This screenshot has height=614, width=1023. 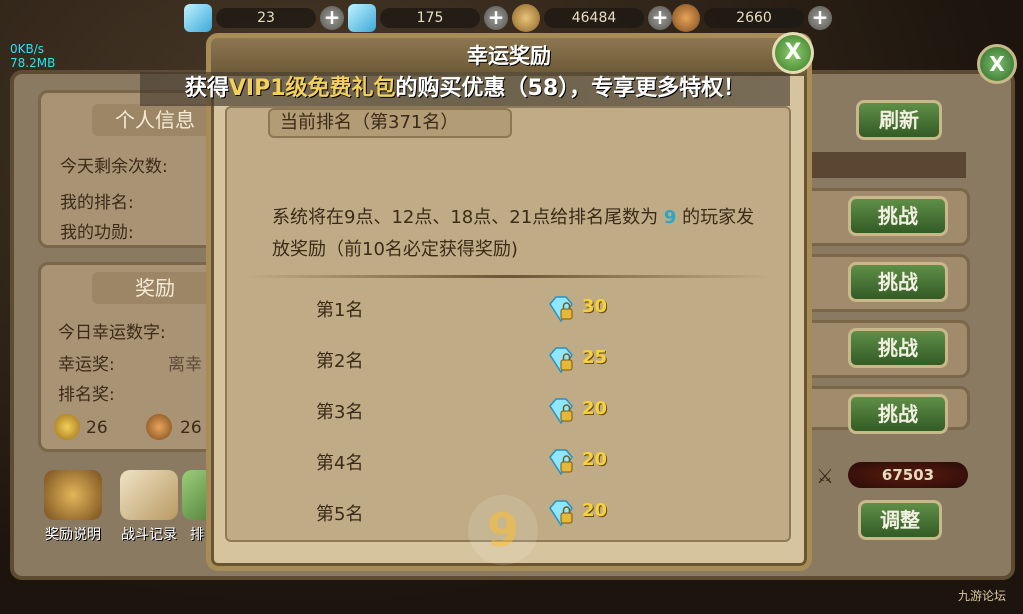 I want to click on reward-row: 第4名 20, so click(x=470, y=462).